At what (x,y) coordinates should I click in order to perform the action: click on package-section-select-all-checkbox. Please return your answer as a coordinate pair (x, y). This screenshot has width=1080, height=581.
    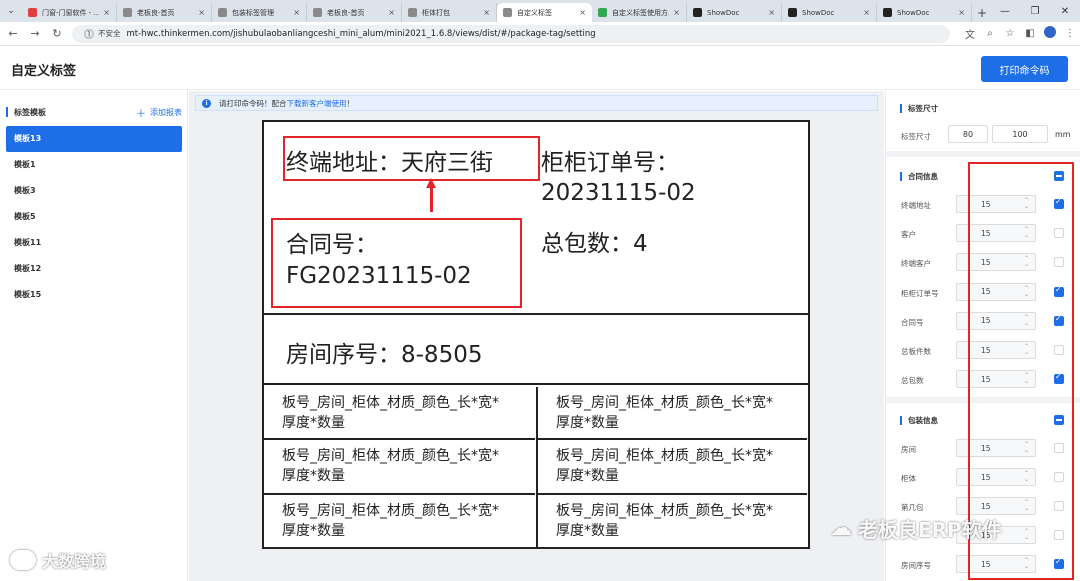
    Looking at the image, I should click on (1059, 420).